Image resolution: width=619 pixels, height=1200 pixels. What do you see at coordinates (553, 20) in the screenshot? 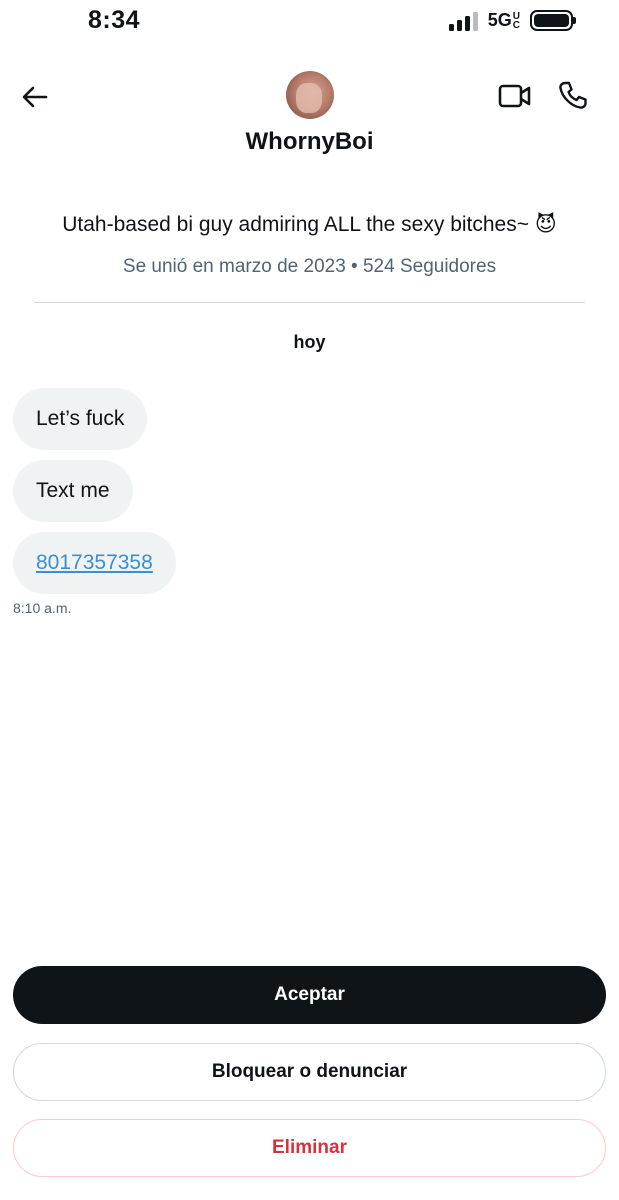
I see `battery-icon` at bounding box center [553, 20].